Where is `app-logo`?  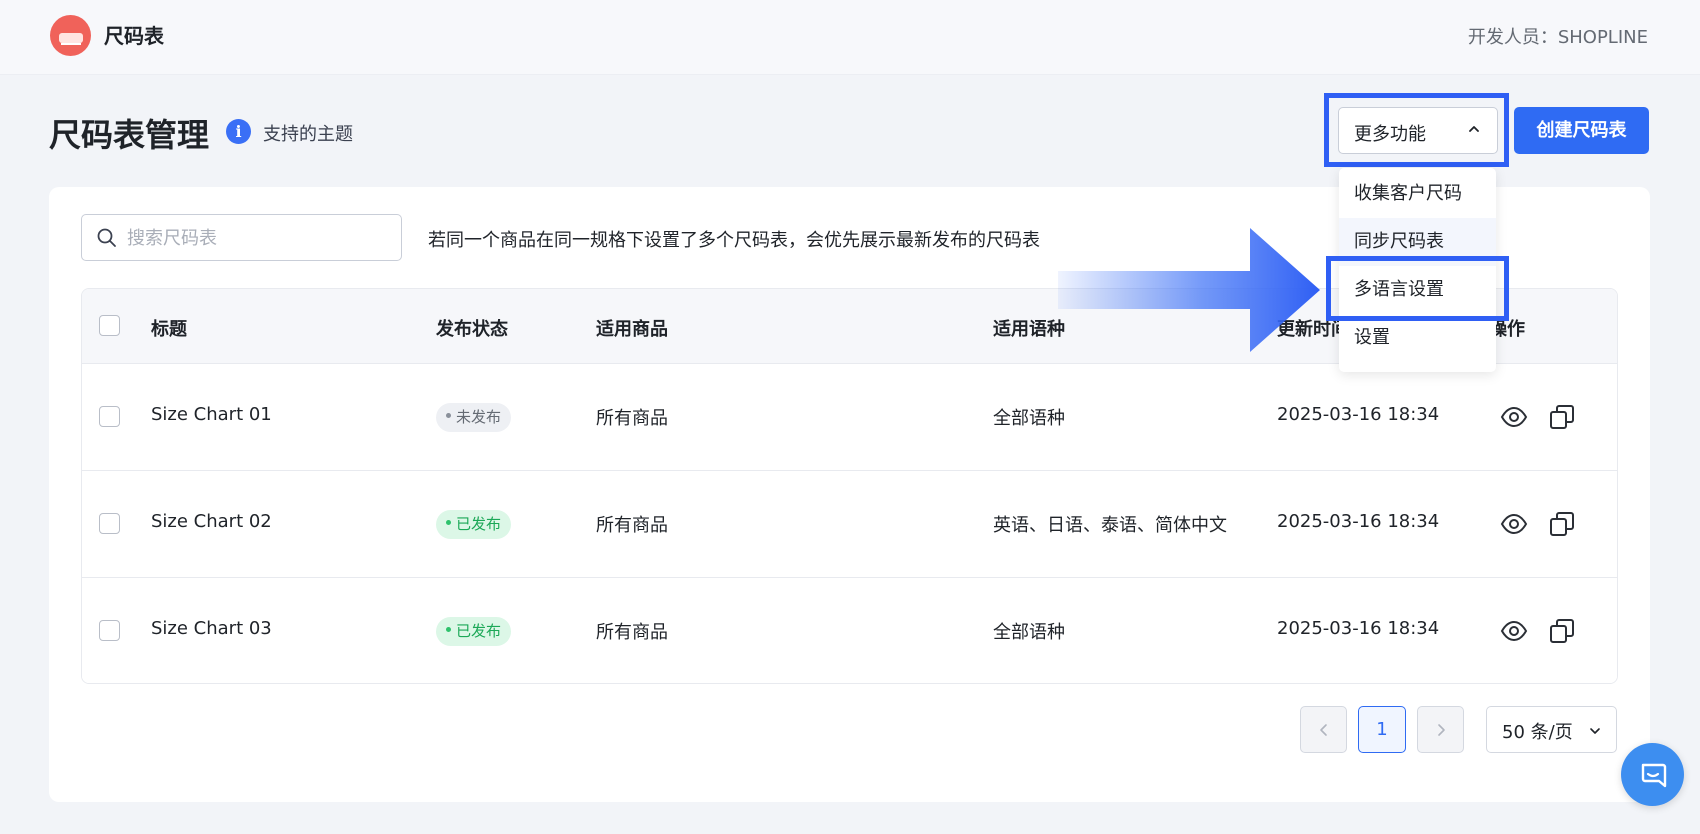 app-logo is located at coordinates (70, 35).